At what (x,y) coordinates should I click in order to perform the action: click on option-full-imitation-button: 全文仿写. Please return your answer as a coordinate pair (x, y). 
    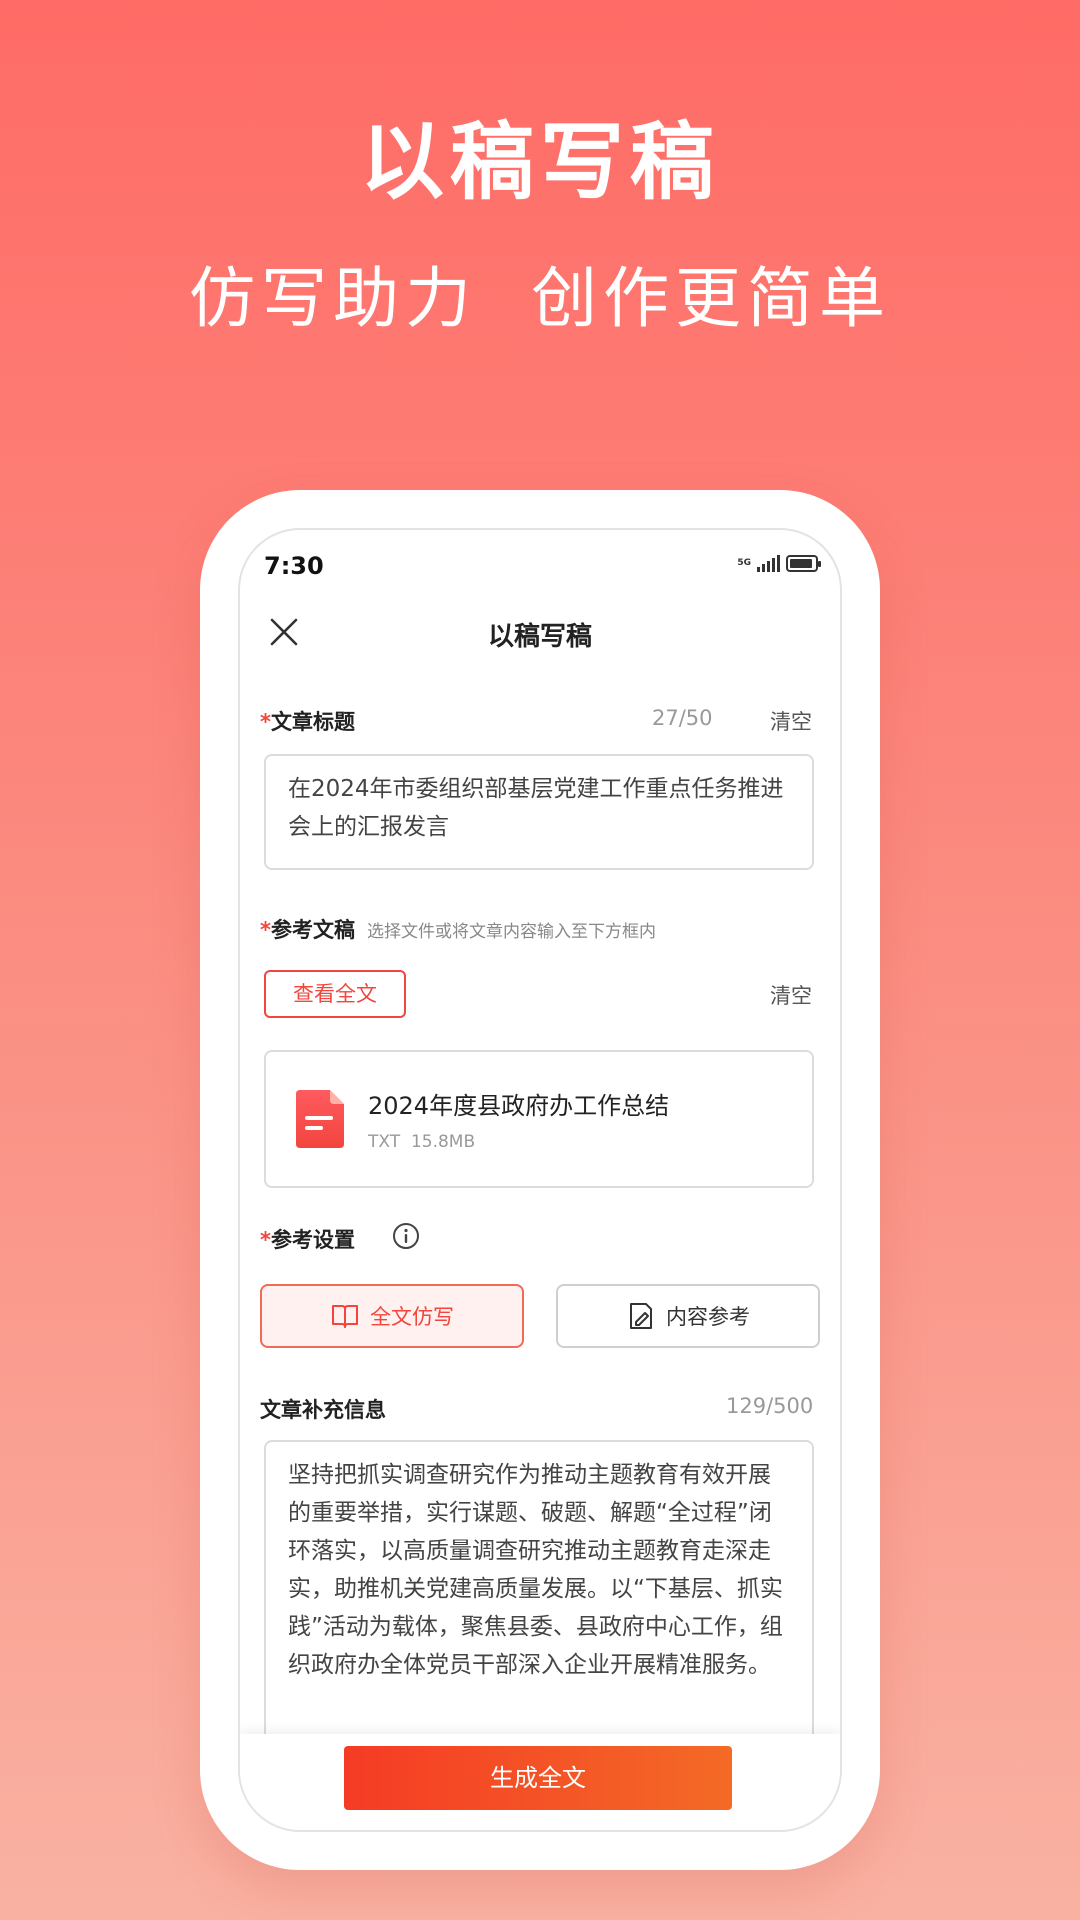
    Looking at the image, I should click on (392, 1316).